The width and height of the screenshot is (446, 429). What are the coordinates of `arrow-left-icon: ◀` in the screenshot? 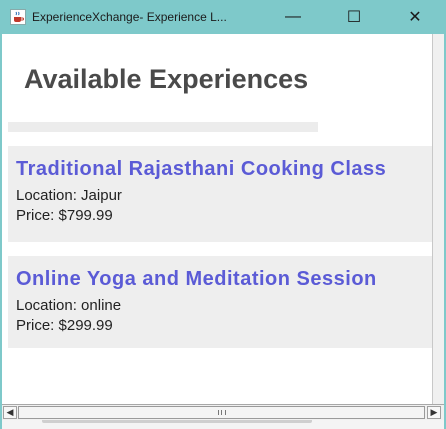 It's located at (10, 412).